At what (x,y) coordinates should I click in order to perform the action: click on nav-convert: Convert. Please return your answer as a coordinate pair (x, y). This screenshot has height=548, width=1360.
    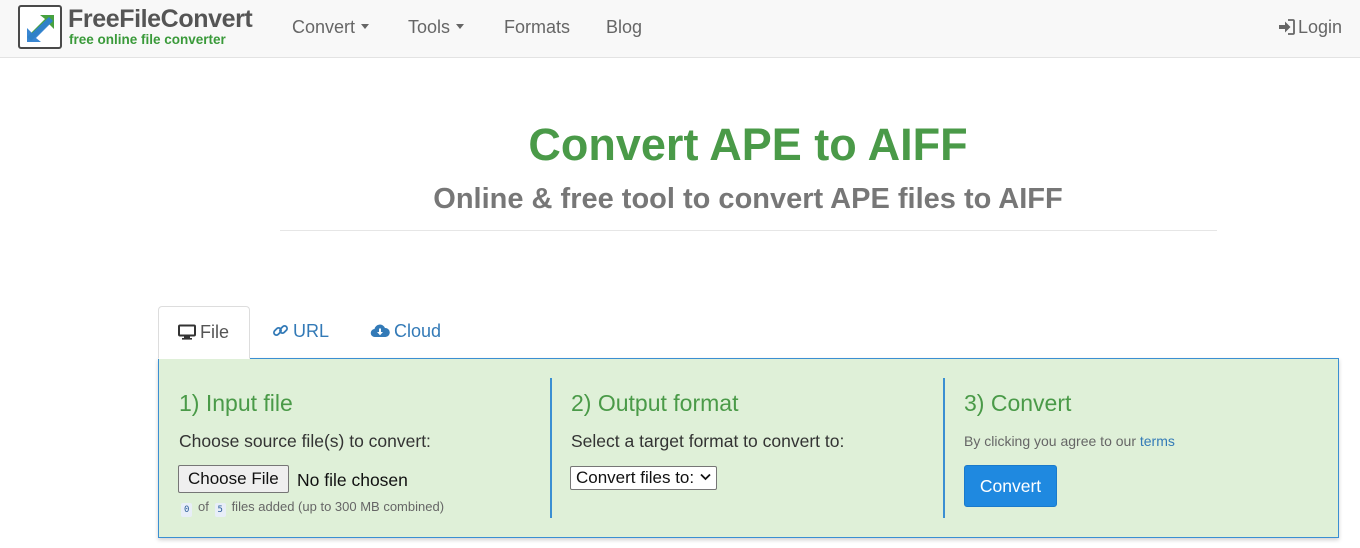
    Looking at the image, I should click on (331, 27).